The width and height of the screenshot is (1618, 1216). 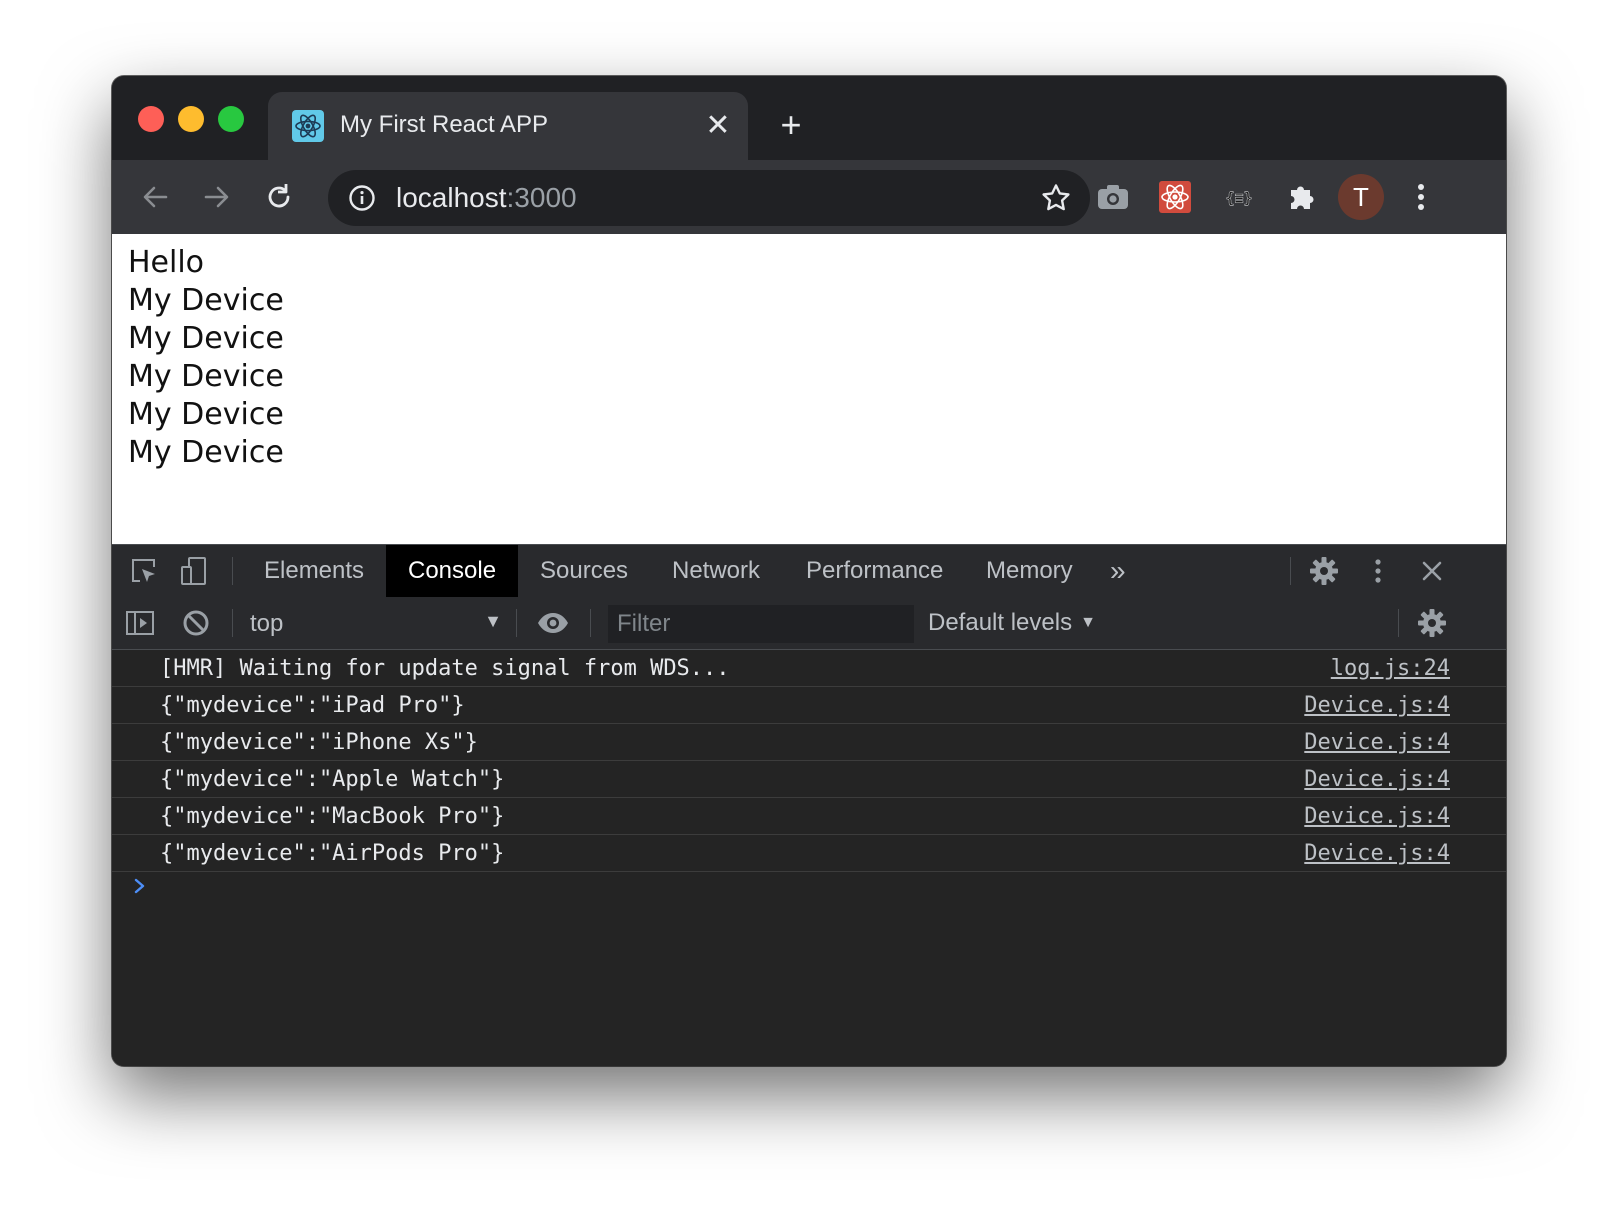 What do you see at coordinates (1118, 571) in the screenshot?
I see `more-tabs-icon: »` at bounding box center [1118, 571].